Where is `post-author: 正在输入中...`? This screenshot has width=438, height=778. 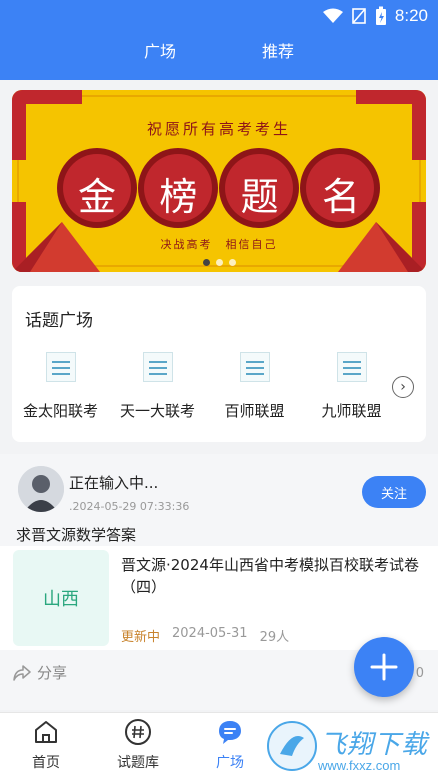
post-author: 正在输入中... is located at coordinates (114, 483).